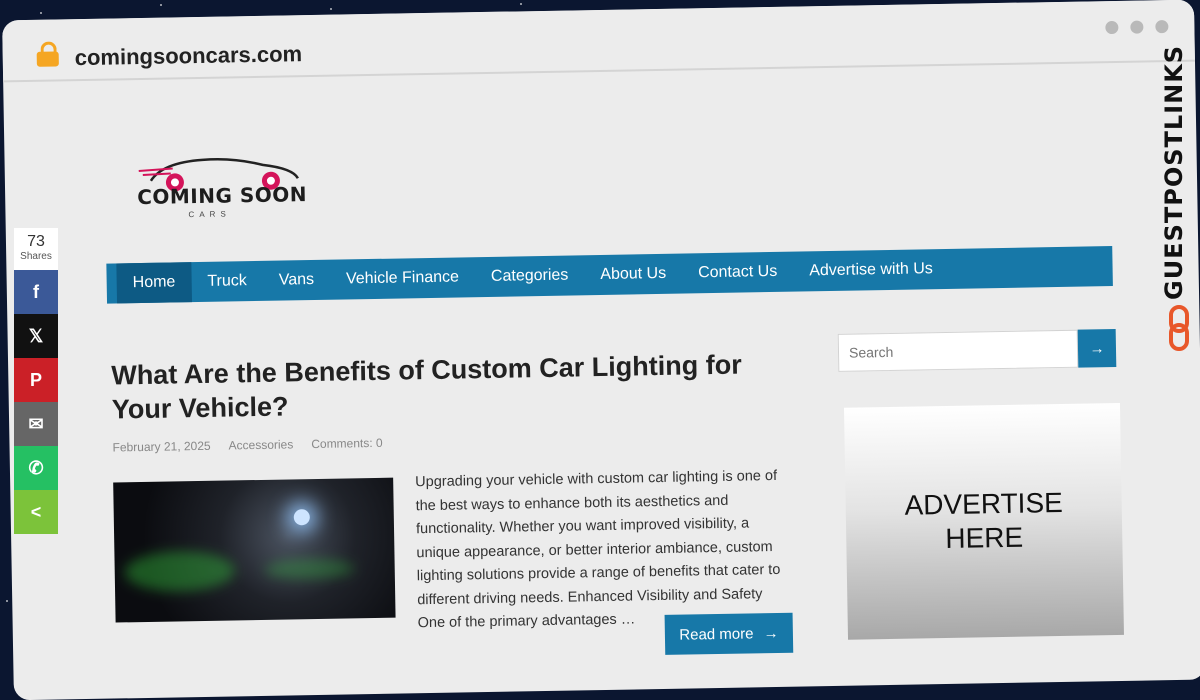  I want to click on facebook-share-button: f, so click(36, 292).